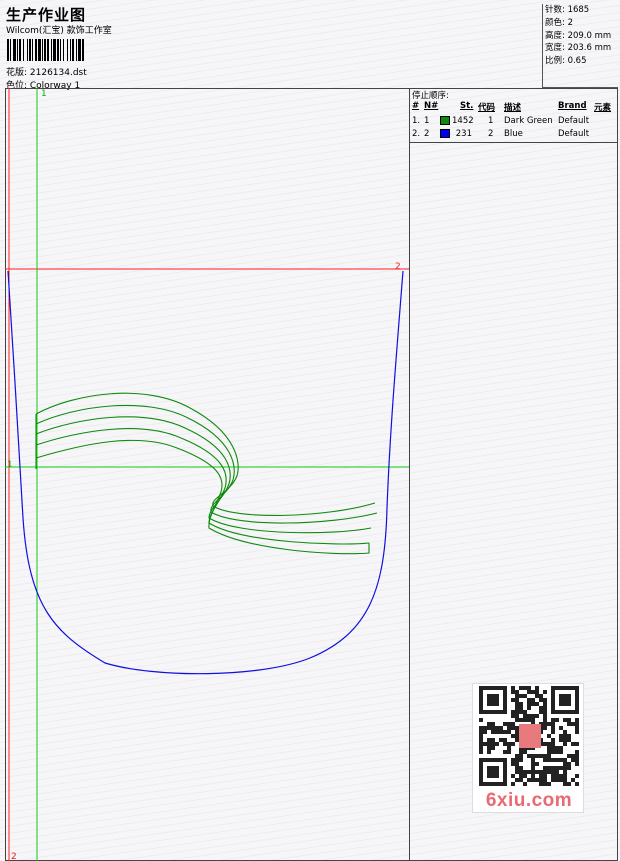 The image size is (620, 861). I want to click on stop-sequence-title: 停止顺序:, so click(430, 96).